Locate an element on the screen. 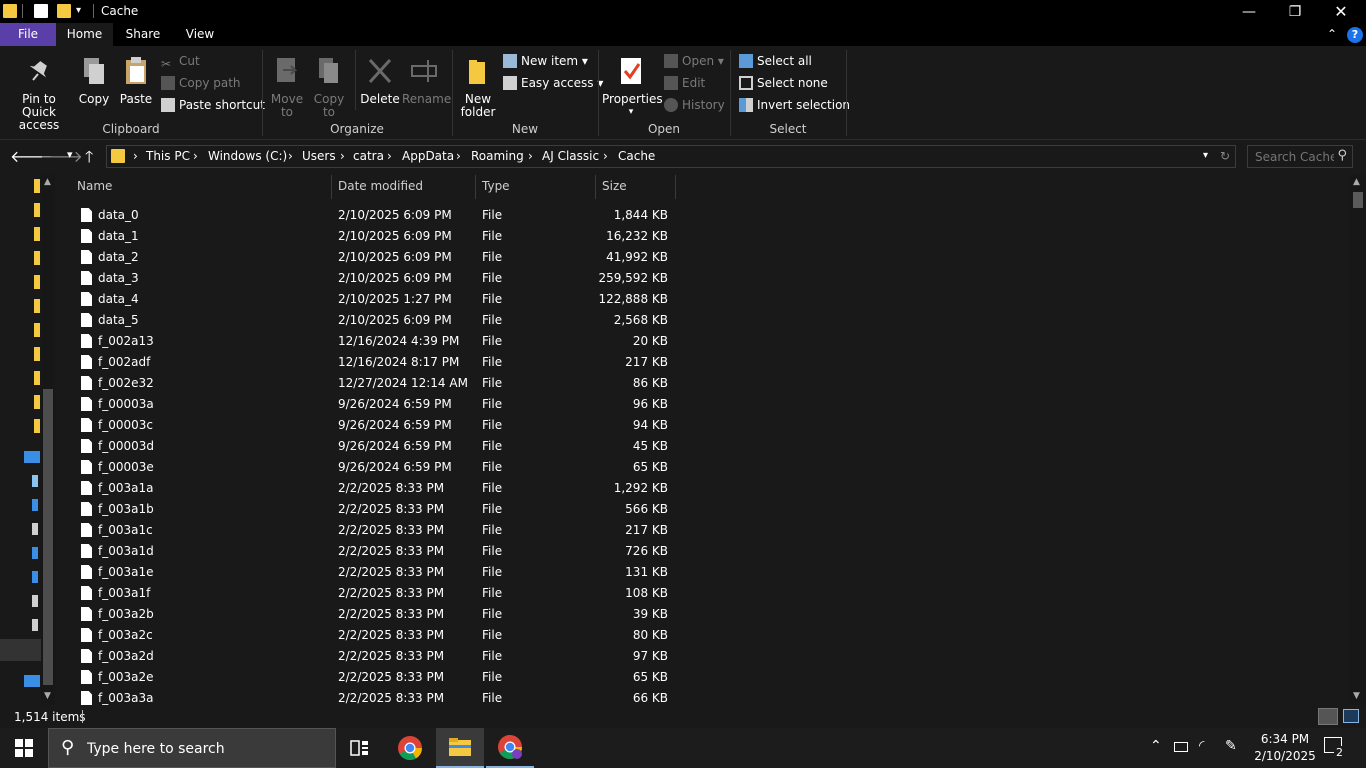 The image size is (1366, 768). chevron-up-icon: ⌃ is located at coordinates (1332, 34).